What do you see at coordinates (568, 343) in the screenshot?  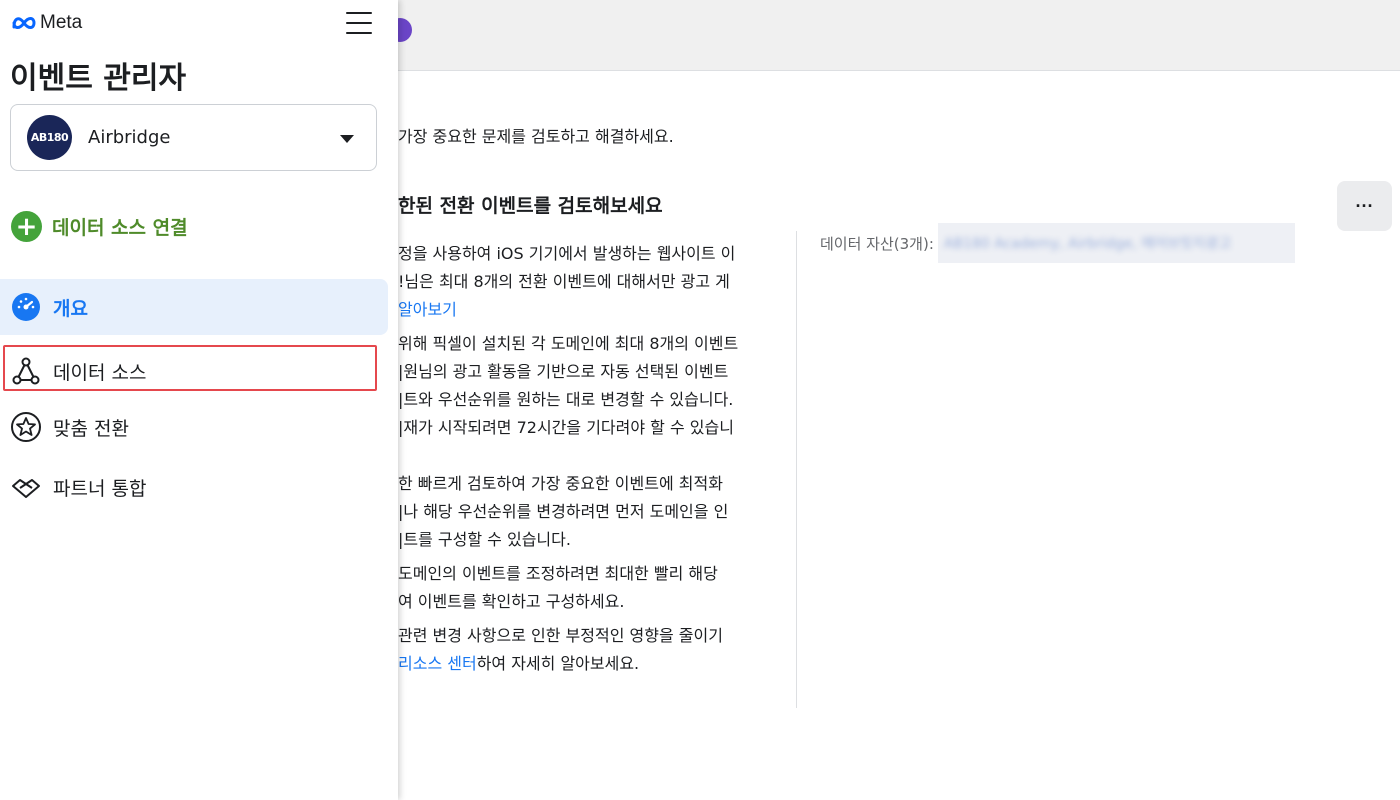 I see `paragraph-line: 위해 픽셀이 설치된 각 도메인에 최대 8개의 이벤트` at bounding box center [568, 343].